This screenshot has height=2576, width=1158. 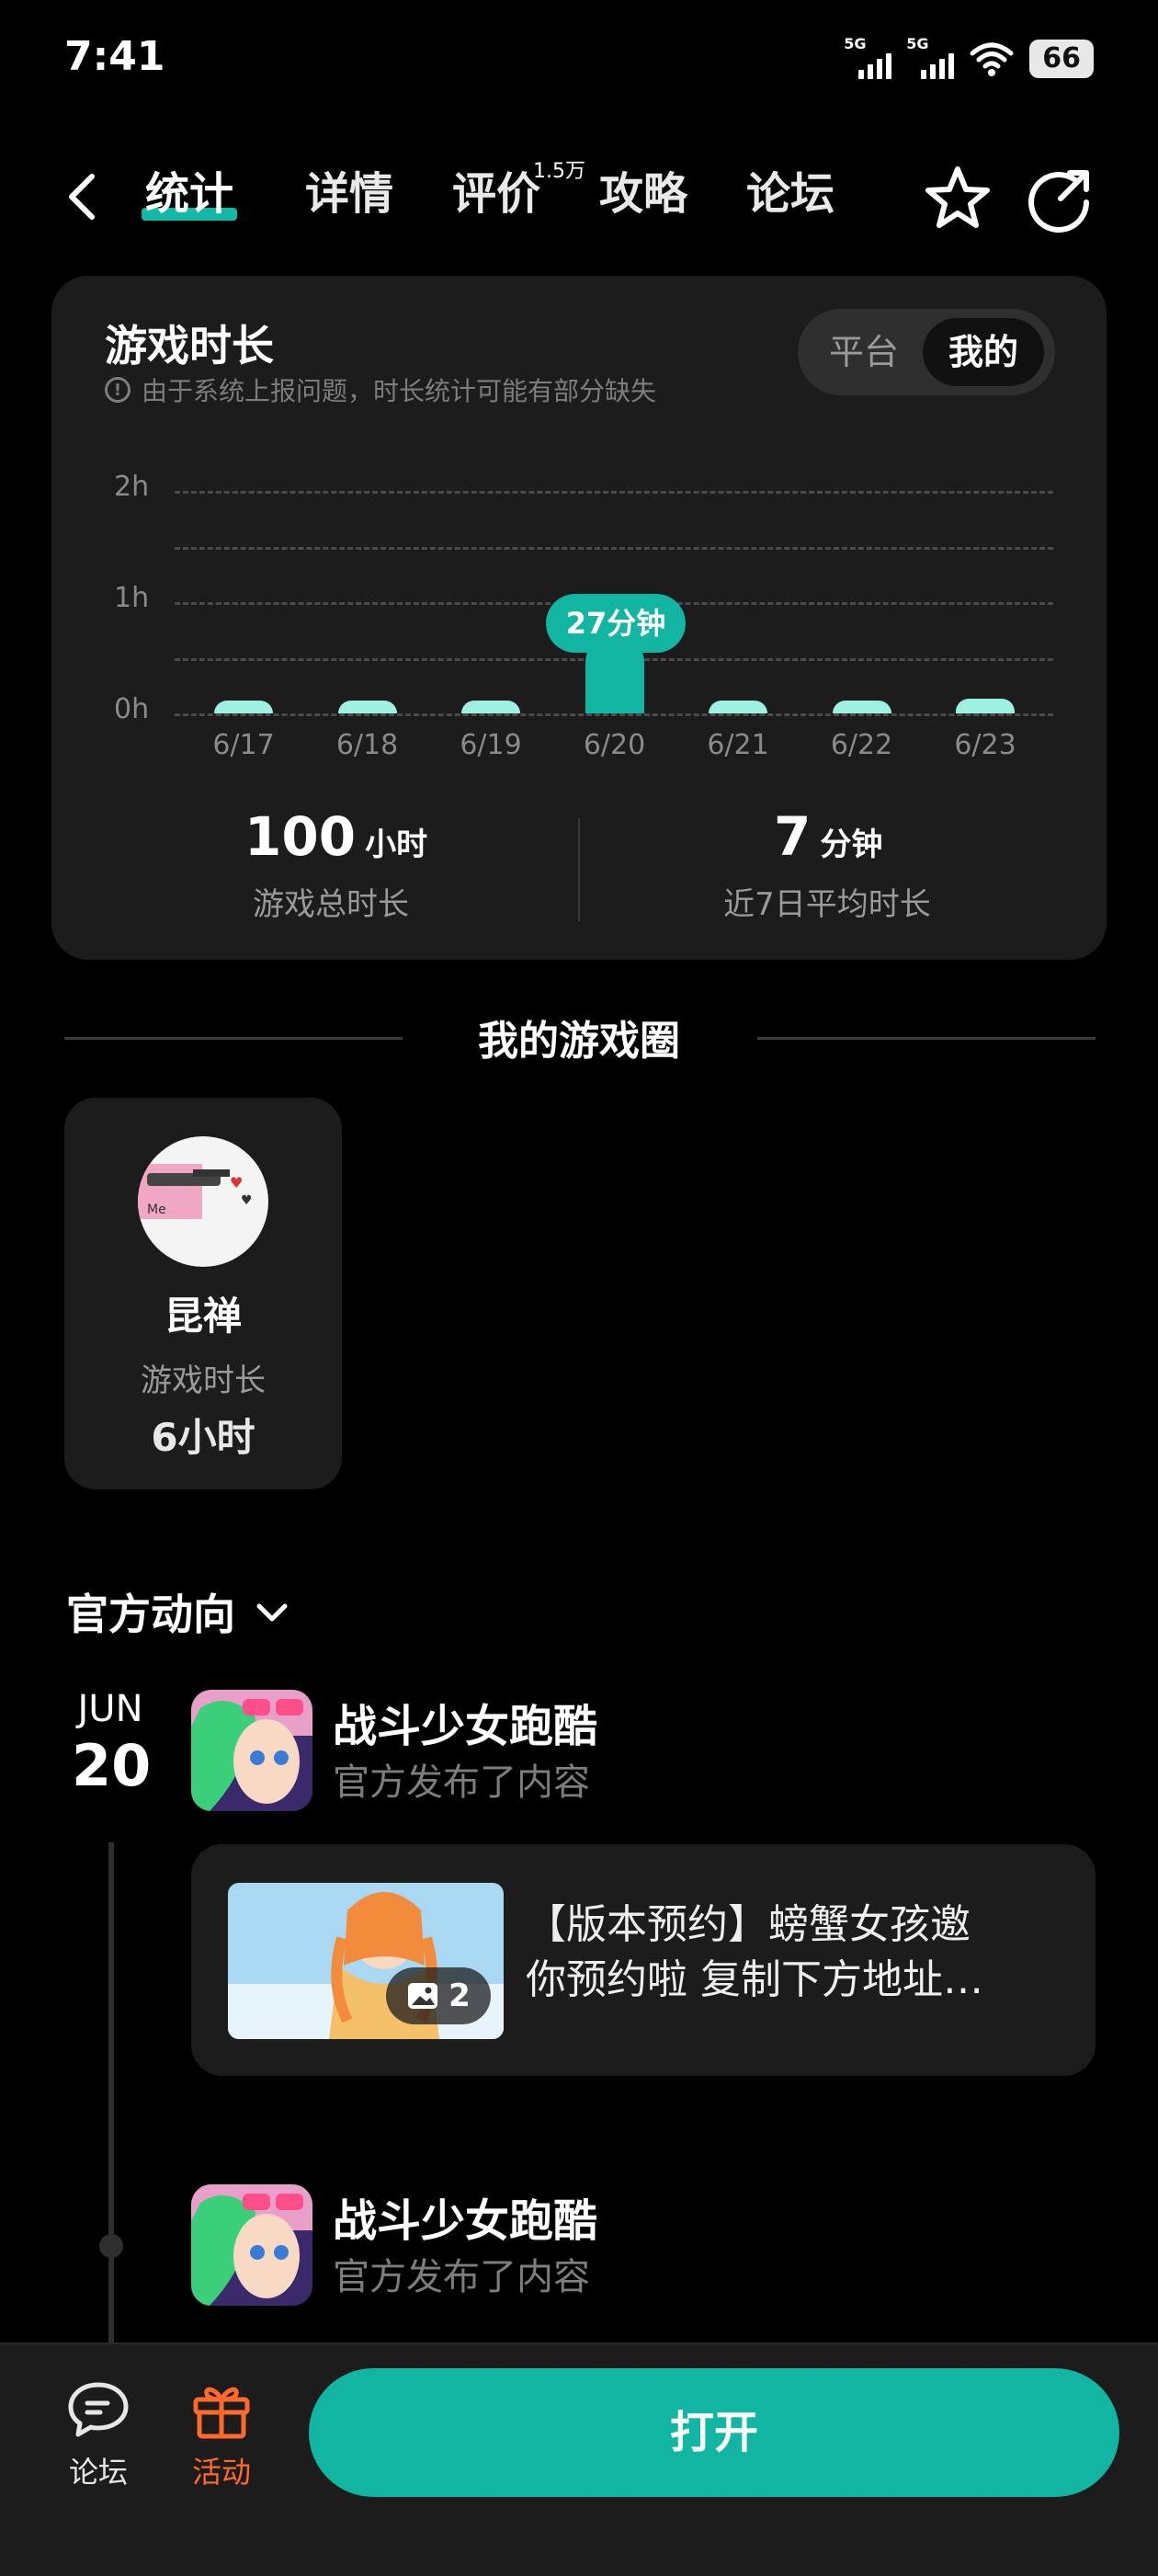 I want to click on chart-x-tick: 6/19, so click(x=491, y=745).